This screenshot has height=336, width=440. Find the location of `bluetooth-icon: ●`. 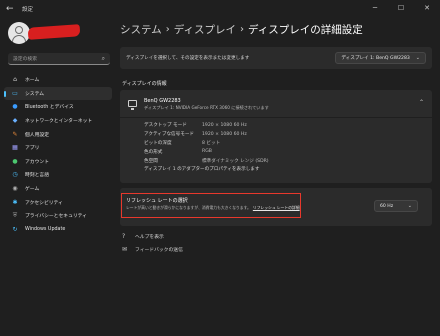

bluetooth-icon: ● is located at coordinates (15, 107).